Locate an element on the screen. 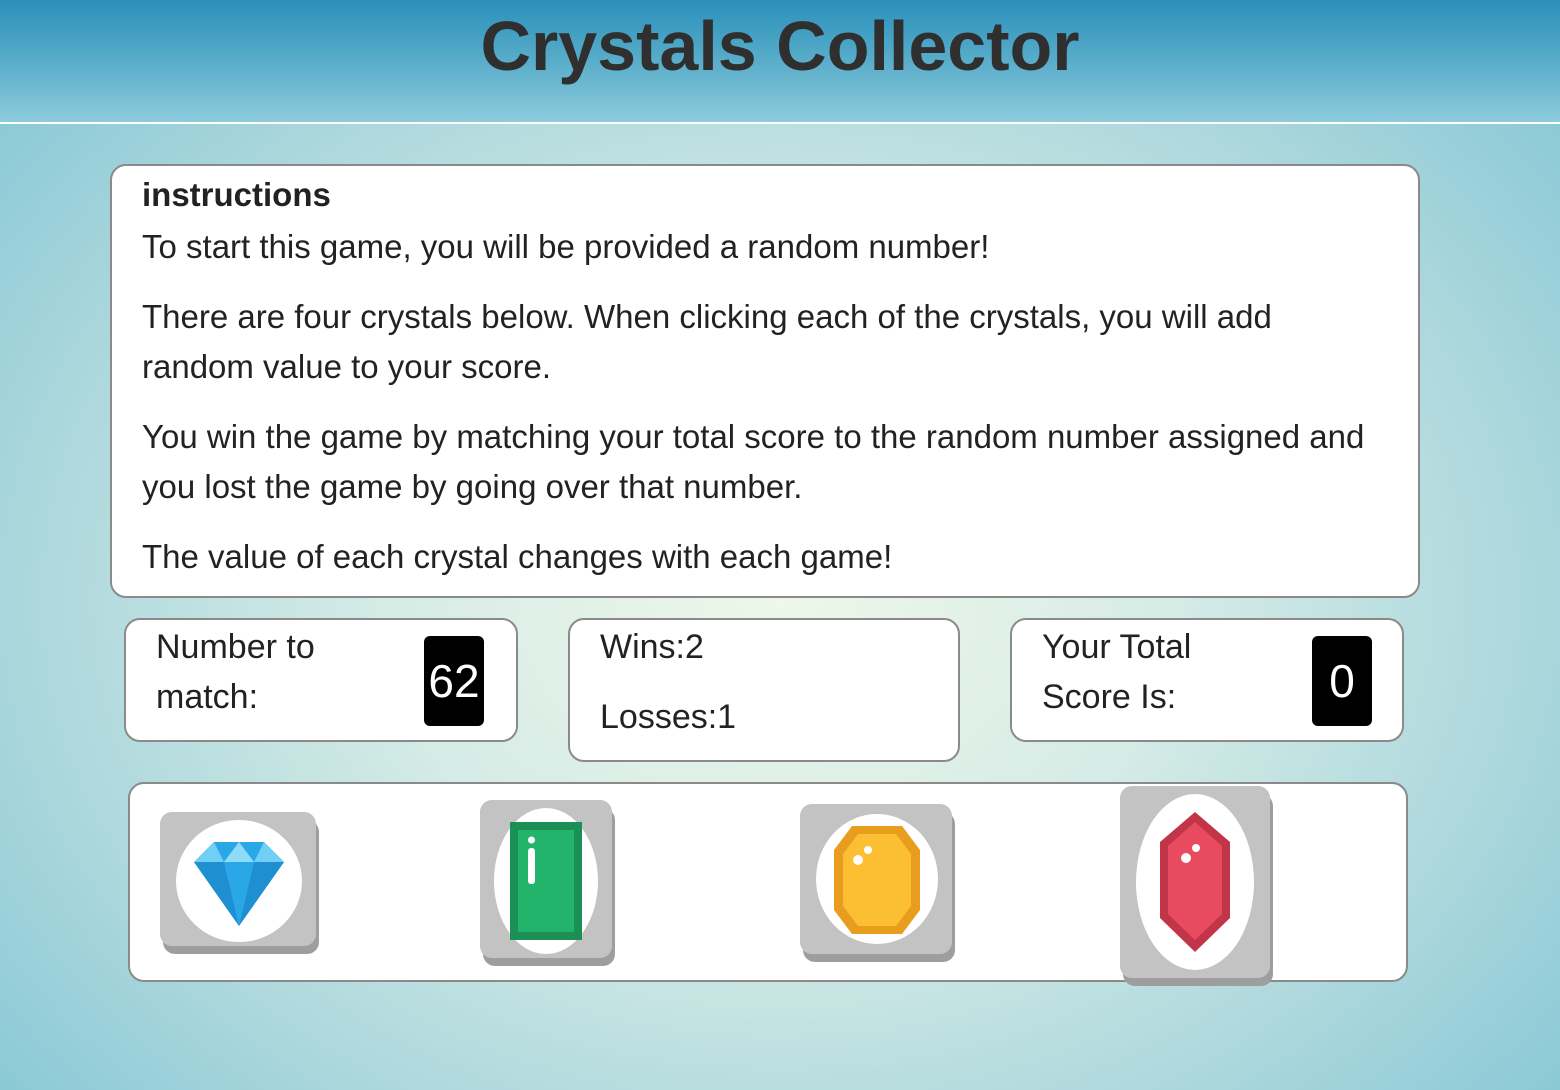 The height and width of the screenshot is (1090, 1560). crystal-button-yellow is located at coordinates (876, 879).